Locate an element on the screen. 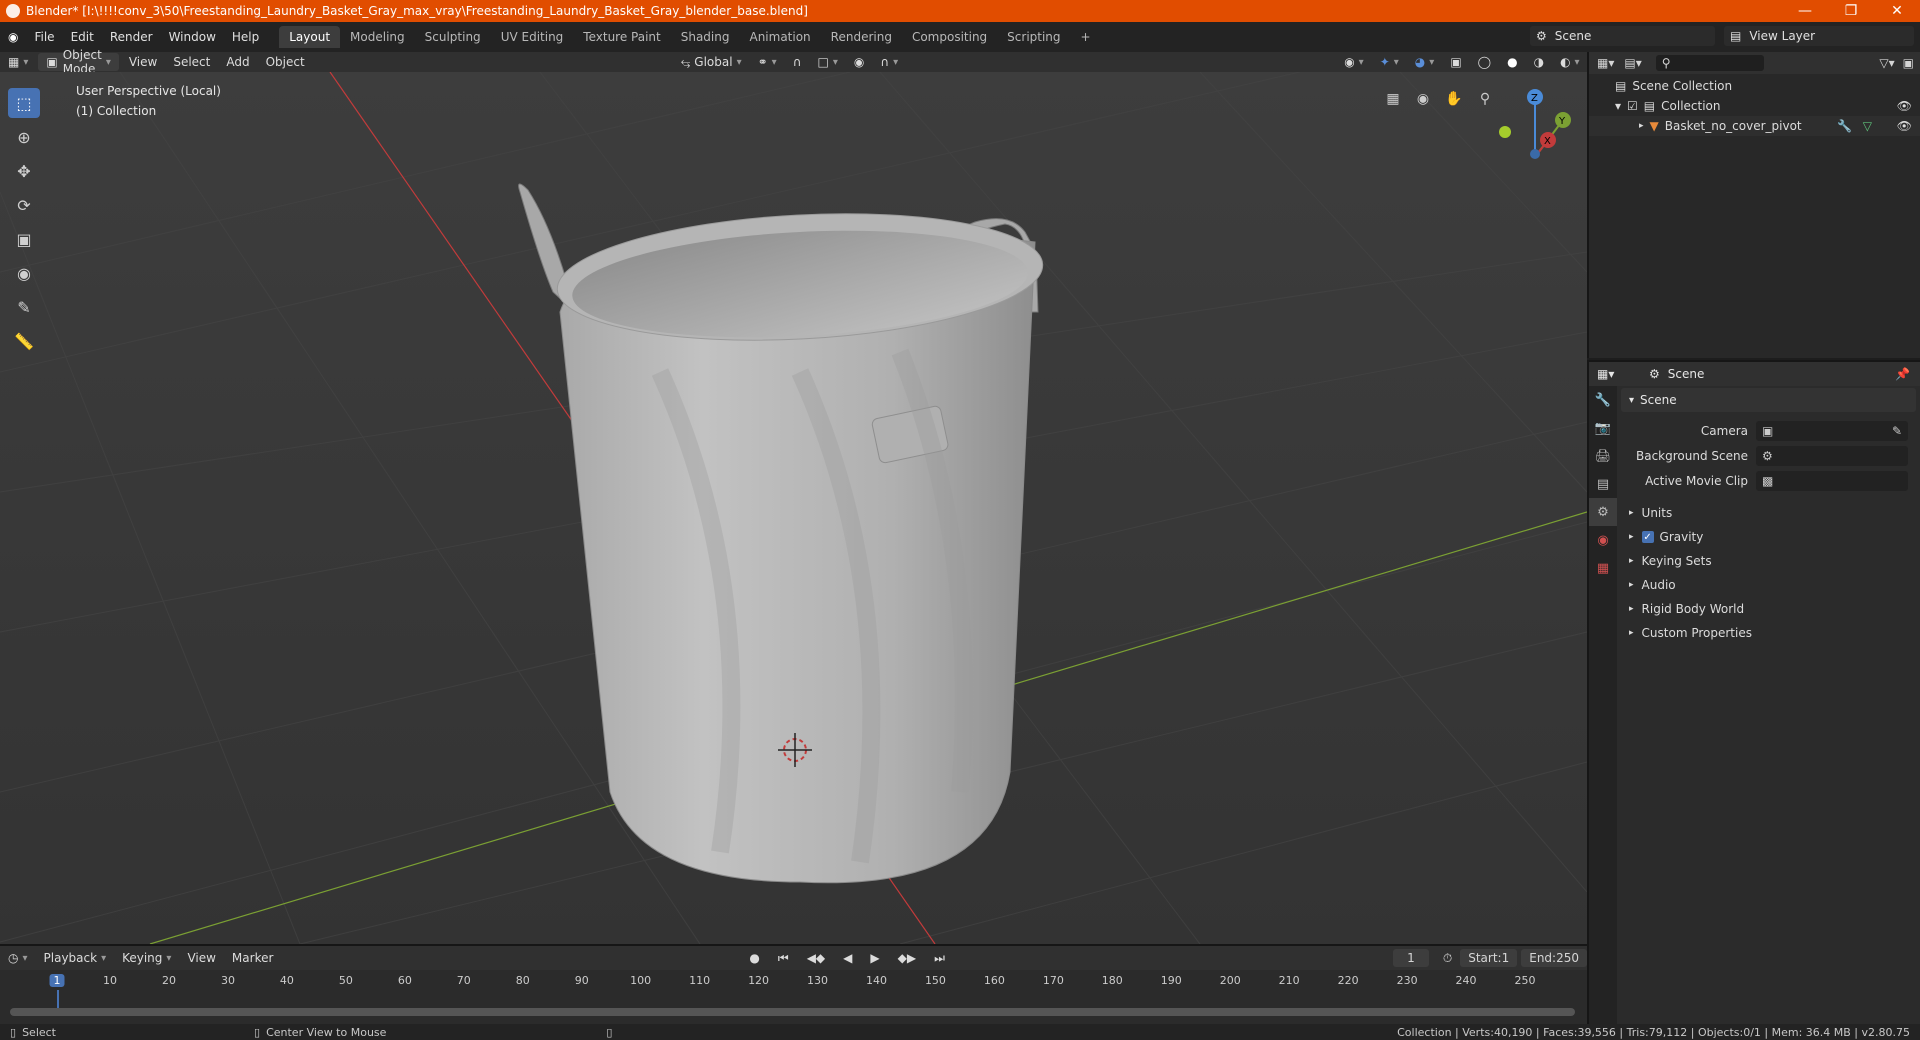  blender-menu-icon: ◉ is located at coordinates (13, 37).